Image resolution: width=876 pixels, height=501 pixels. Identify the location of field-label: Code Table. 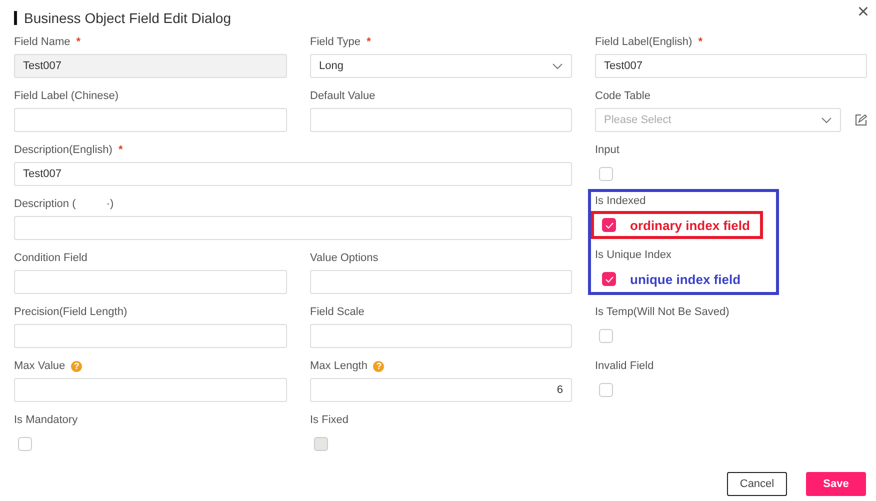
(622, 96).